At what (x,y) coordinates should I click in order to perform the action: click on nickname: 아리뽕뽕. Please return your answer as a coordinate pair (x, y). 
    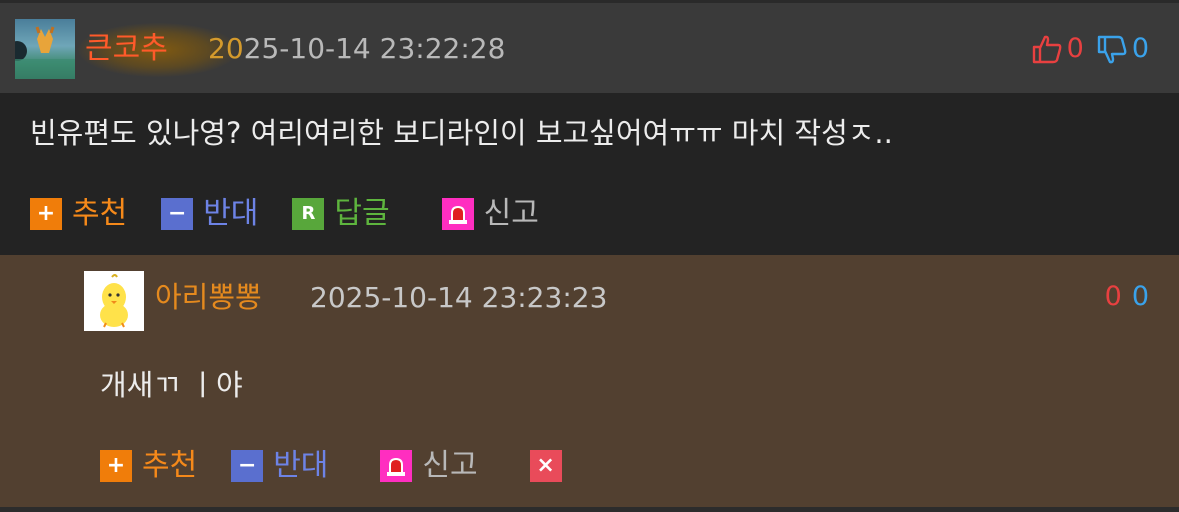
    Looking at the image, I should click on (208, 297).